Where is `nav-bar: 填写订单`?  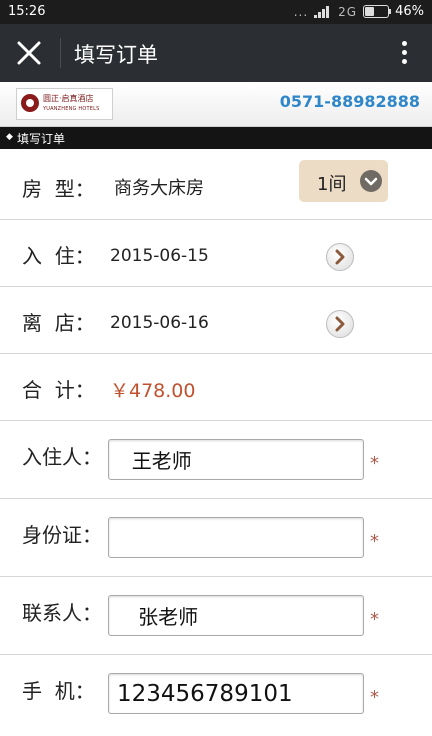
nav-bar: 填写订单 is located at coordinates (216, 53).